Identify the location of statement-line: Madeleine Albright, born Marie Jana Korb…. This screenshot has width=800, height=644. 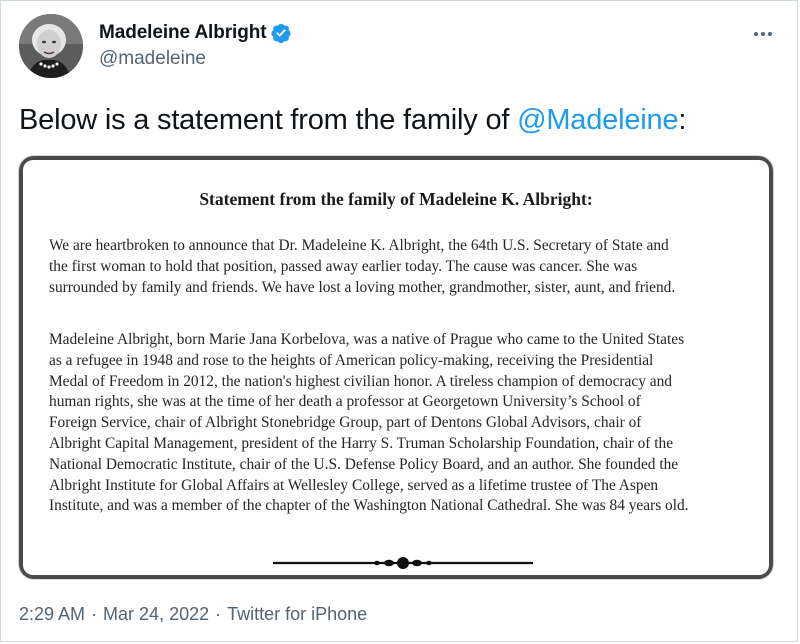
(367, 339).